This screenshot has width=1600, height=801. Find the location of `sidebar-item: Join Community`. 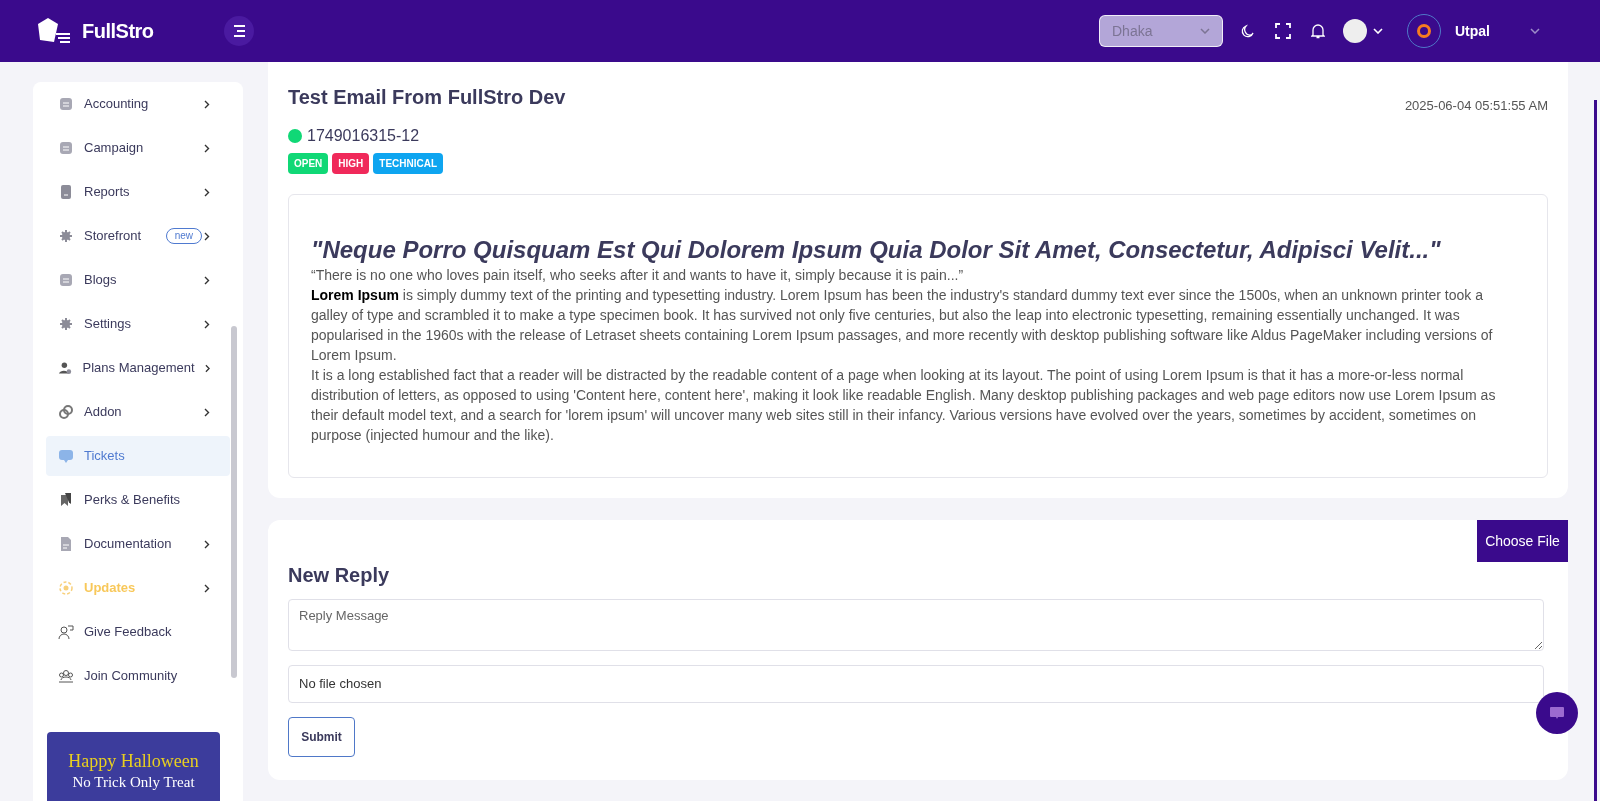

sidebar-item: Join Community is located at coordinates (138, 676).